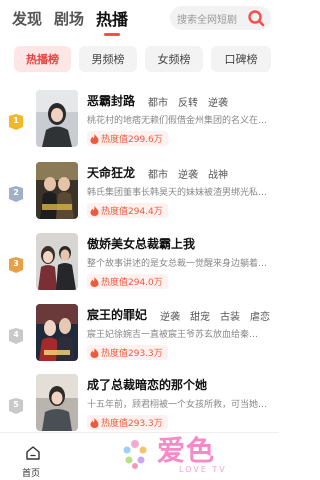 This screenshot has width=320, height=480. Describe the element at coordinates (139, 60) in the screenshot. I see `ranking-chips: 热播榜 男频榜 女频榜 口碑榜` at that location.